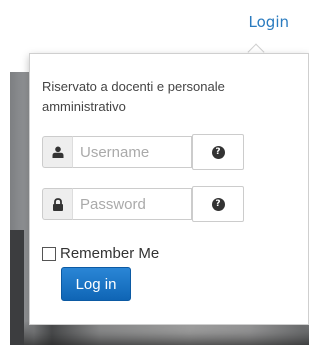 Image resolution: width=320 pixels, height=345 pixels. I want to click on password-help-button: ?, so click(218, 204).